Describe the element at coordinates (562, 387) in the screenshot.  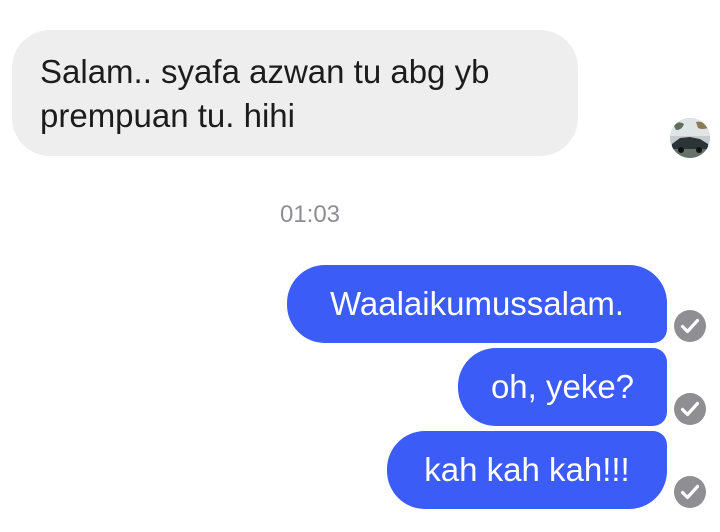
I see `sent-message-bubble: oh, yeke?` at that location.